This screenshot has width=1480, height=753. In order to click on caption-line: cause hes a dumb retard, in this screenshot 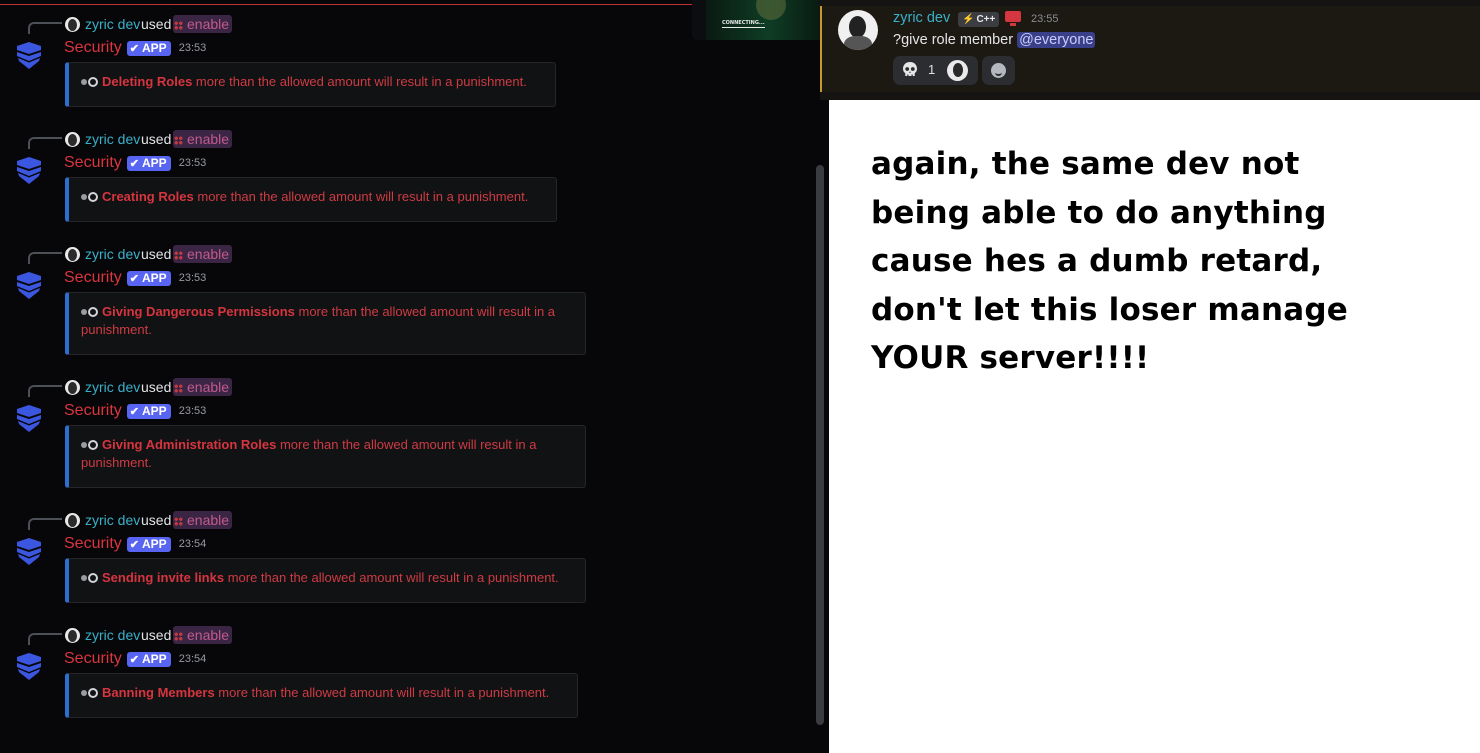, I will do `click(1097, 261)`.